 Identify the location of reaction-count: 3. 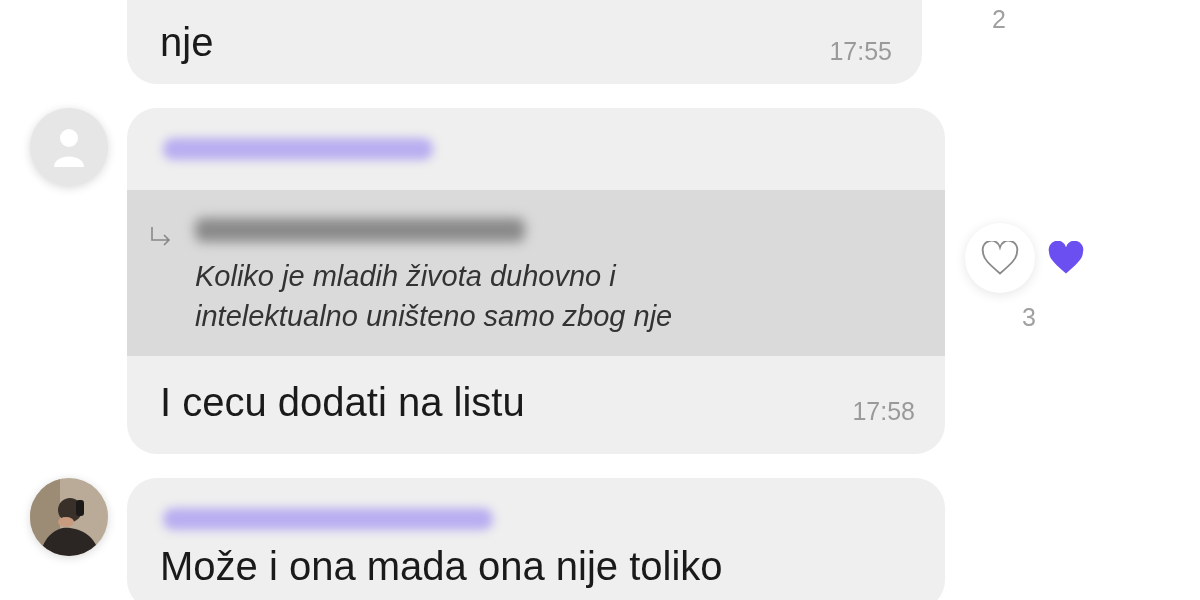
(1029, 317).